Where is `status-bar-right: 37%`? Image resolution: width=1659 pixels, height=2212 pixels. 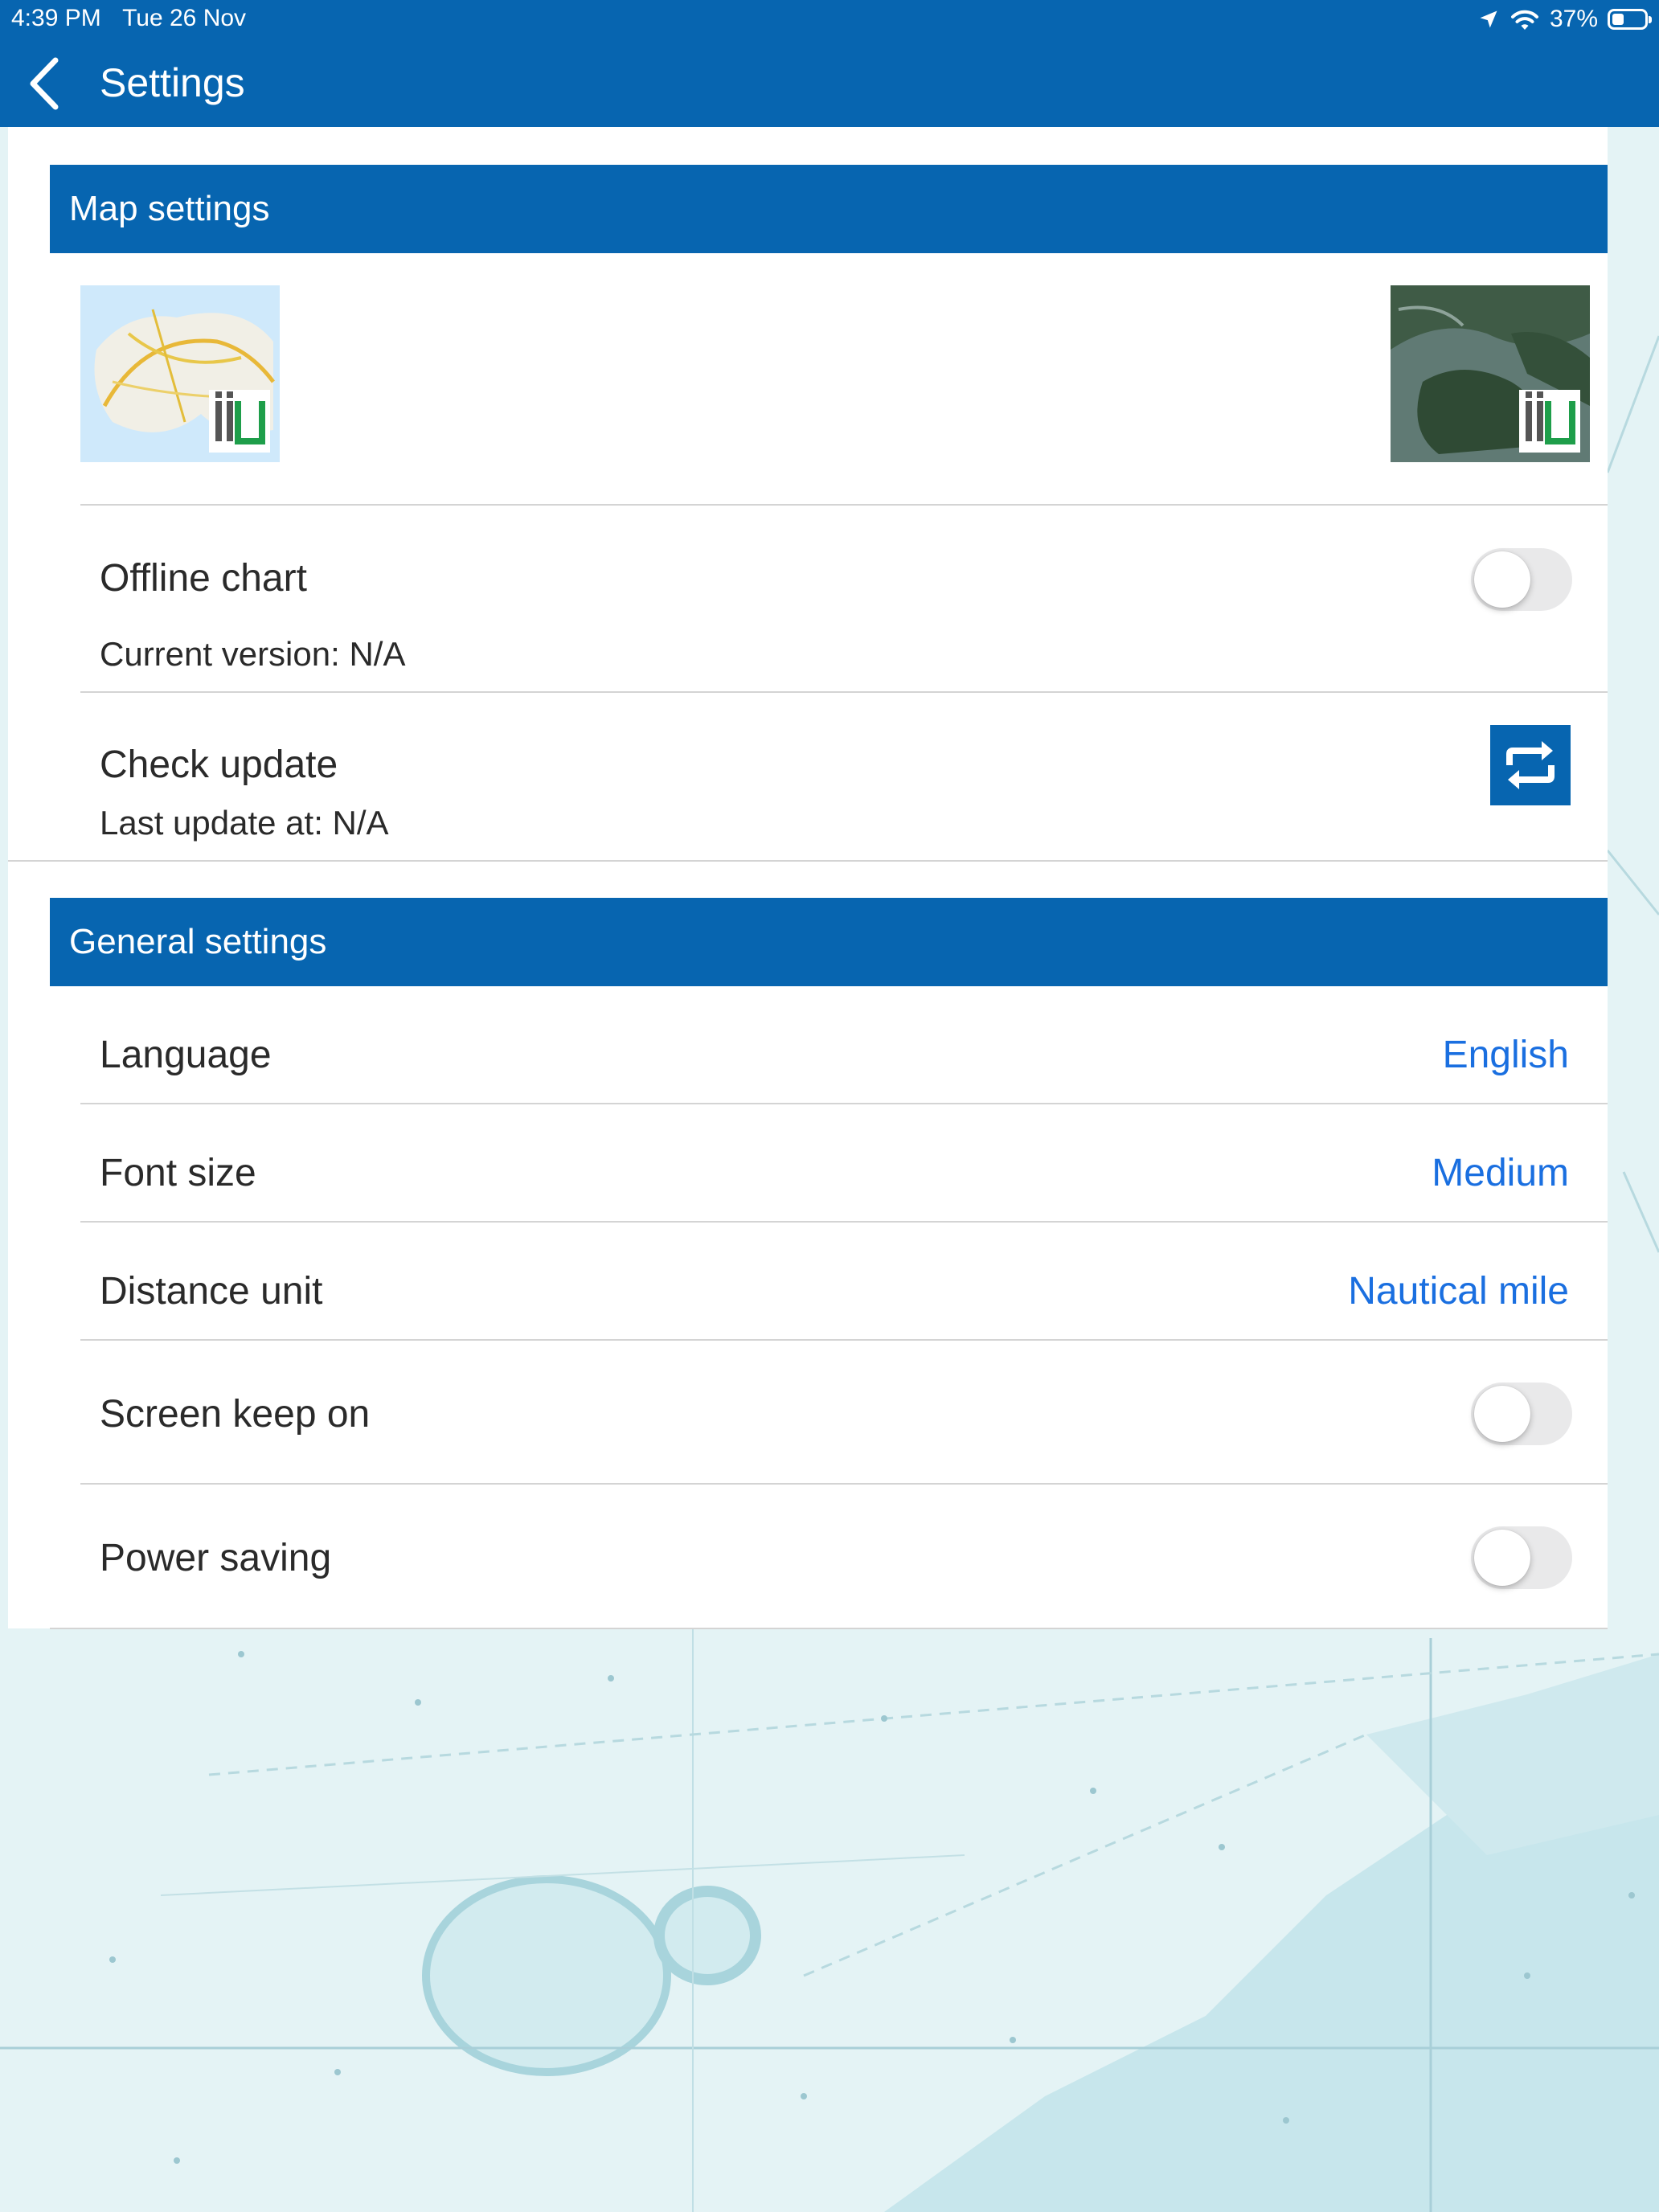
status-bar-right: 37% is located at coordinates (1564, 19).